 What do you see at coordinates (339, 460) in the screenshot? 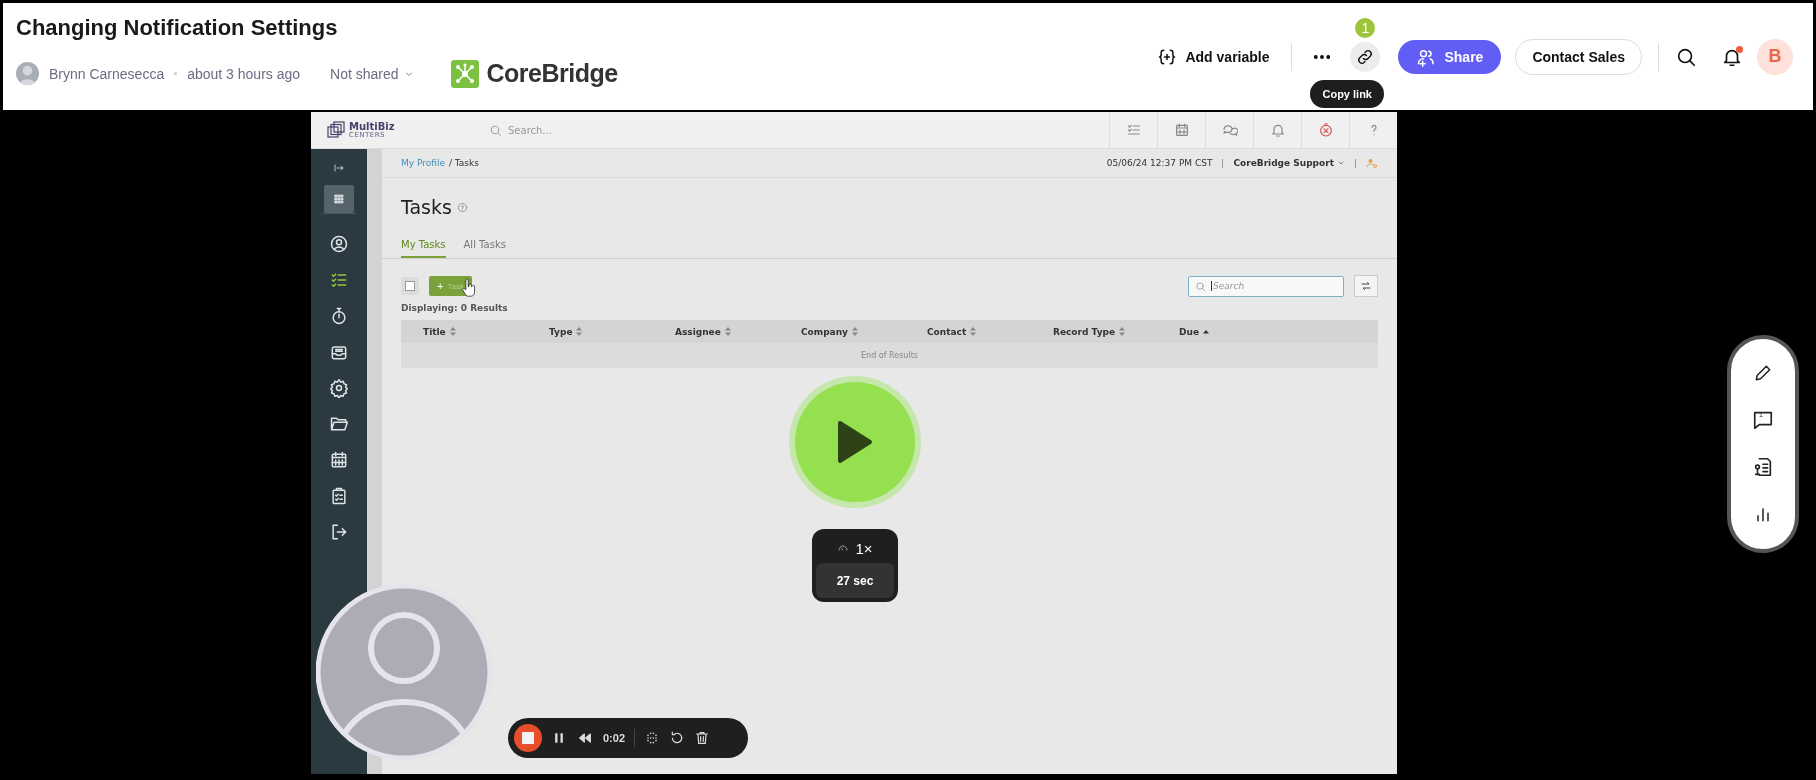
I see `calendar-icon` at bounding box center [339, 460].